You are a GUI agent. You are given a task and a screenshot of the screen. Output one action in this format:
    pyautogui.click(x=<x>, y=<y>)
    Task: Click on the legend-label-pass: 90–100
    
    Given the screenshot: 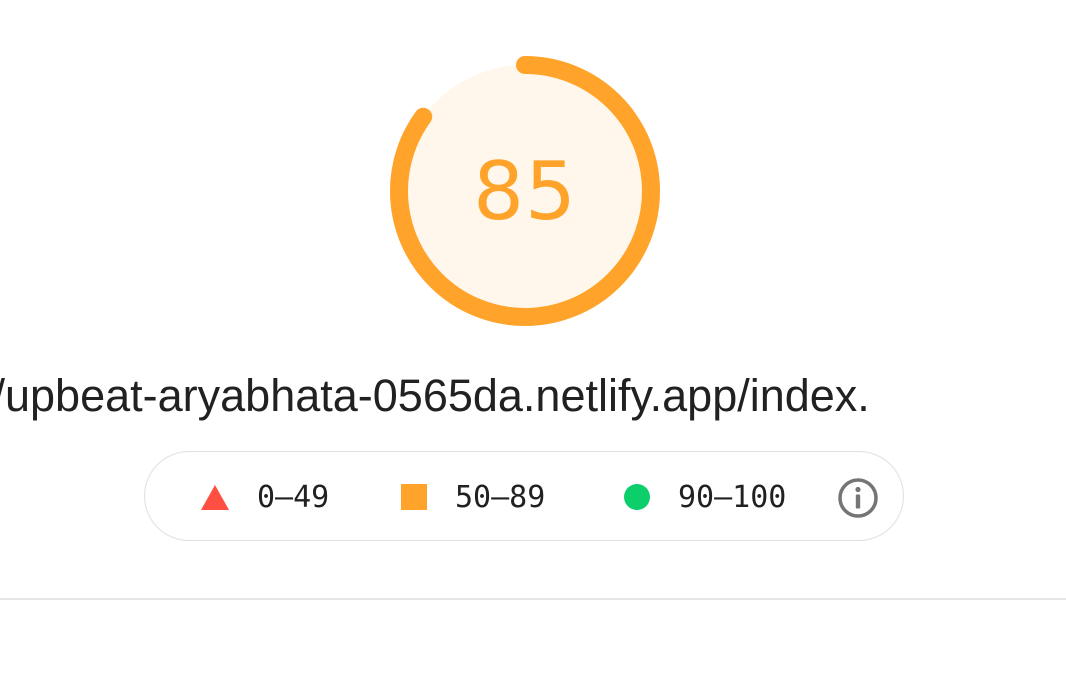 What is the action you would take?
    pyautogui.click(x=732, y=497)
    